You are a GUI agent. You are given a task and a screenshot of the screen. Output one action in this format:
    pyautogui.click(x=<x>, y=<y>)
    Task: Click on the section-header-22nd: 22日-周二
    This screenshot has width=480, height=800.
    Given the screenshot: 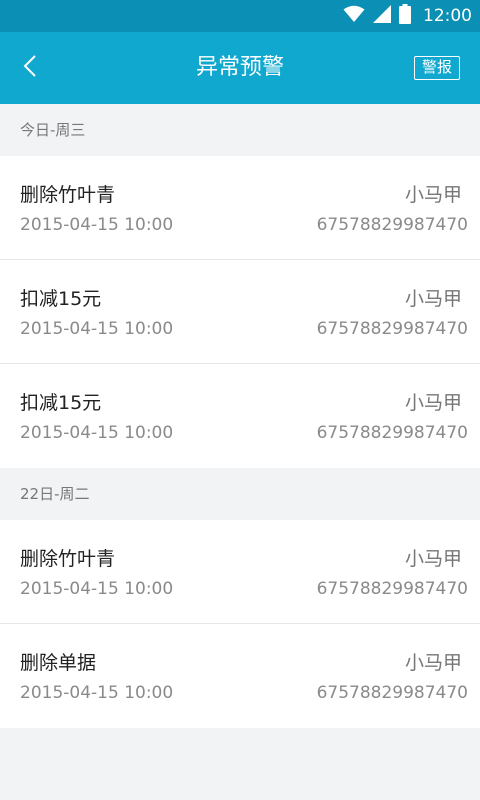 What is the action you would take?
    pyautogui.click(x=240, y=494)
    